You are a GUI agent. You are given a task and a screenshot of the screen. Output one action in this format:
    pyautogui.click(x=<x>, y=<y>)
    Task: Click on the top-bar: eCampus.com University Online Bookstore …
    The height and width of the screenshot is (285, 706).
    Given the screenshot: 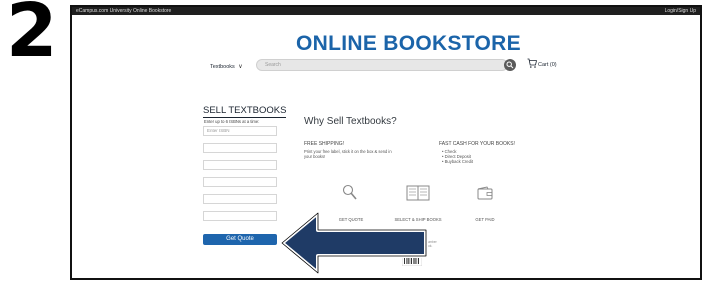 What is the action you would take?
    pyautogui.click(x=386, y=11)
    